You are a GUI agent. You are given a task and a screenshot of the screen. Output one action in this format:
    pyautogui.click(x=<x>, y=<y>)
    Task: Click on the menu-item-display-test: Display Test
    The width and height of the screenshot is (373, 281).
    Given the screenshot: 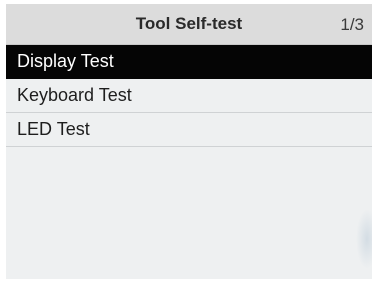 What is the action you would take?
    pyautogui.click(x=189, y=62)
    